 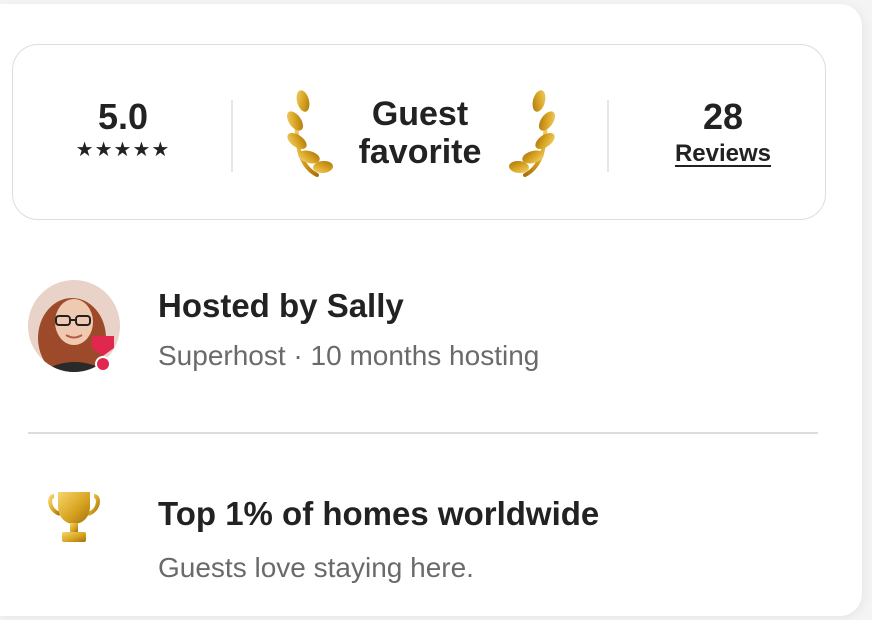 I want to click on reviews-link: Reviews, so click(x=723, y=154).